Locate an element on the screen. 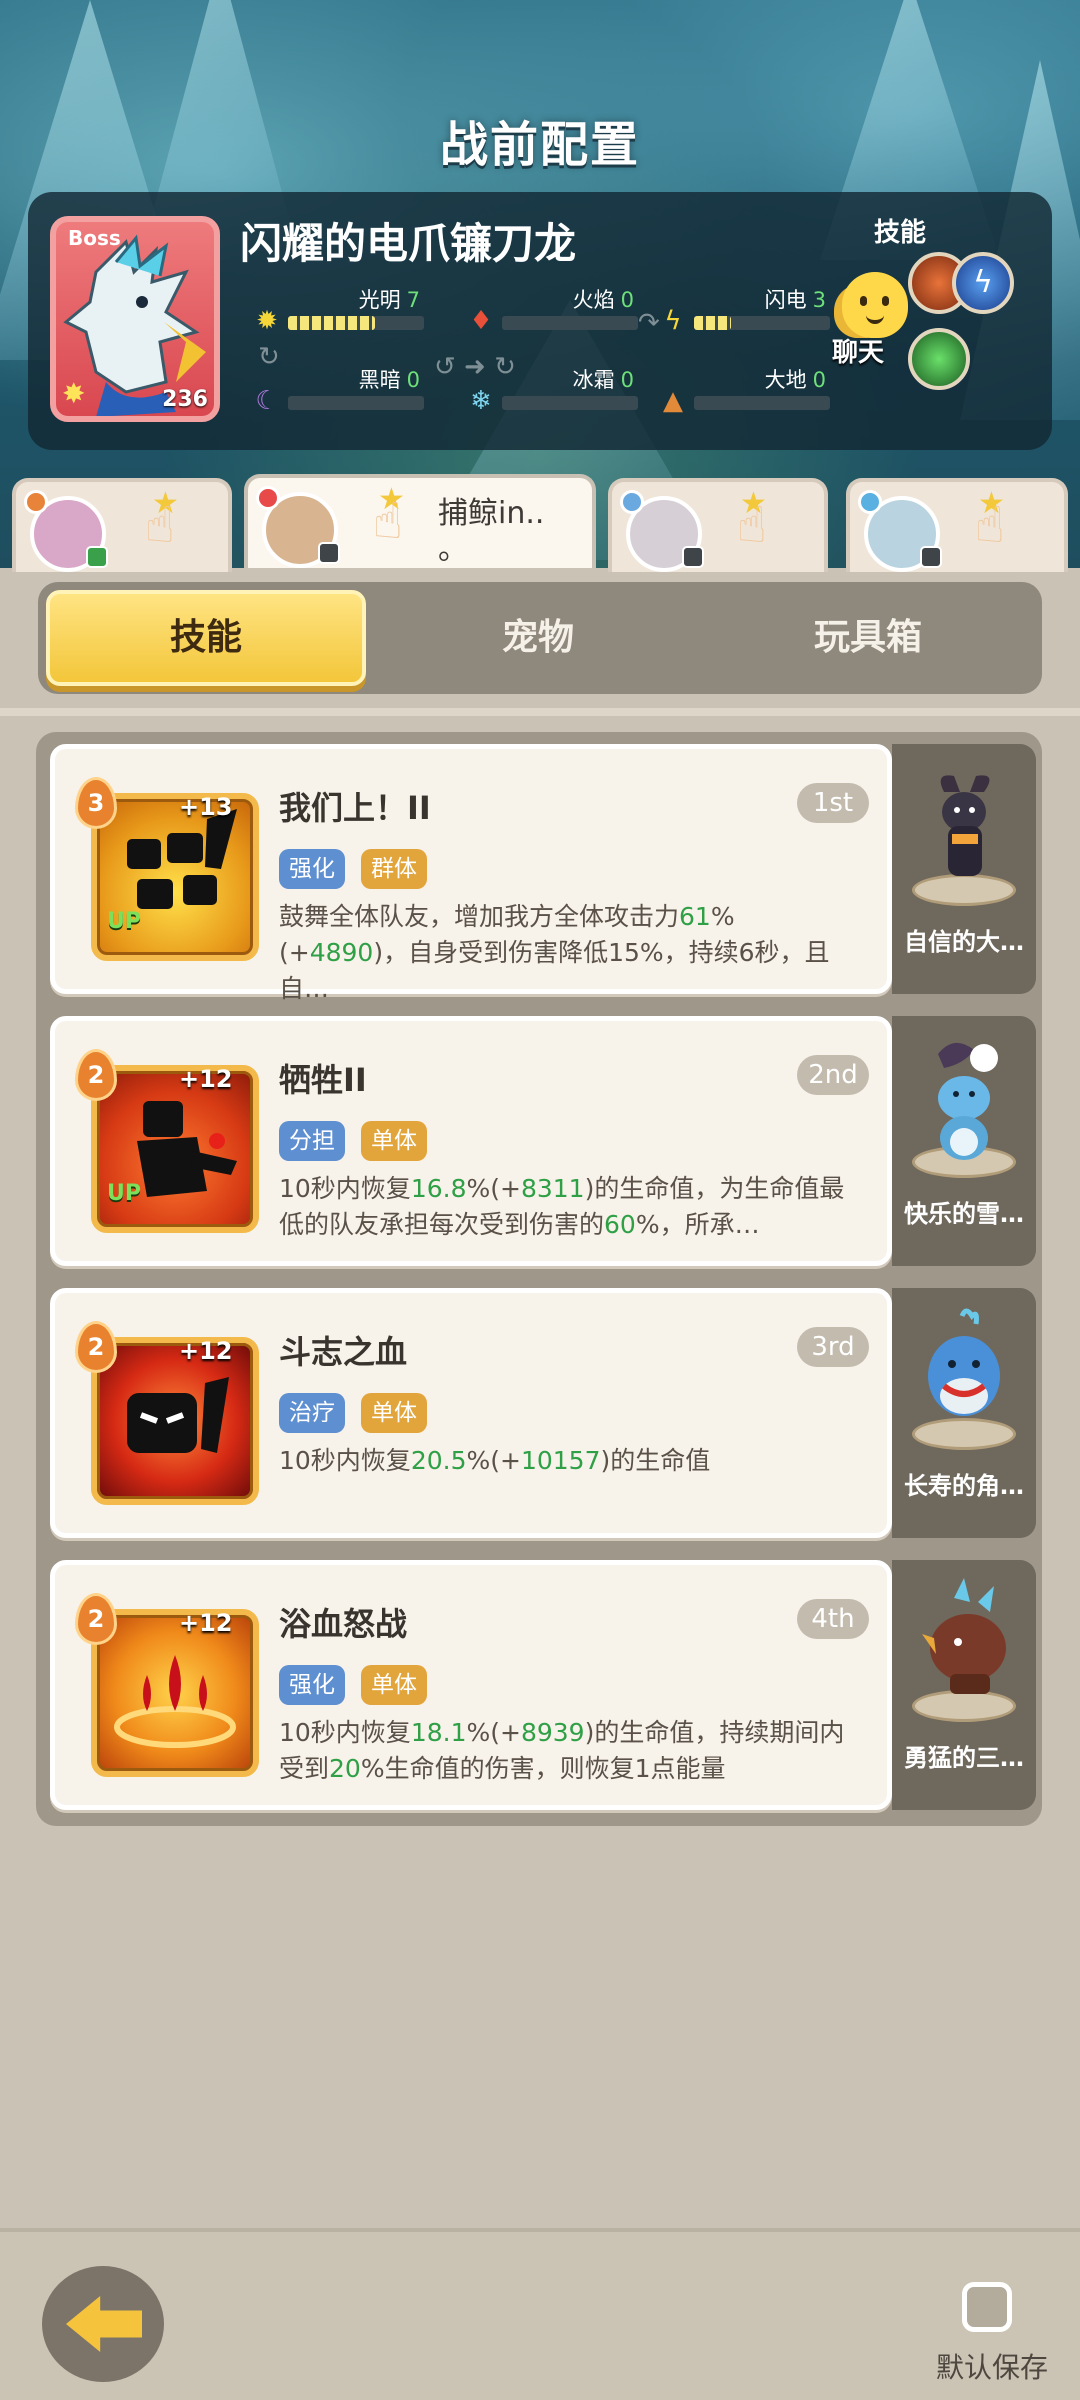  angry-face-icon is located at coordinates (178, 1415).